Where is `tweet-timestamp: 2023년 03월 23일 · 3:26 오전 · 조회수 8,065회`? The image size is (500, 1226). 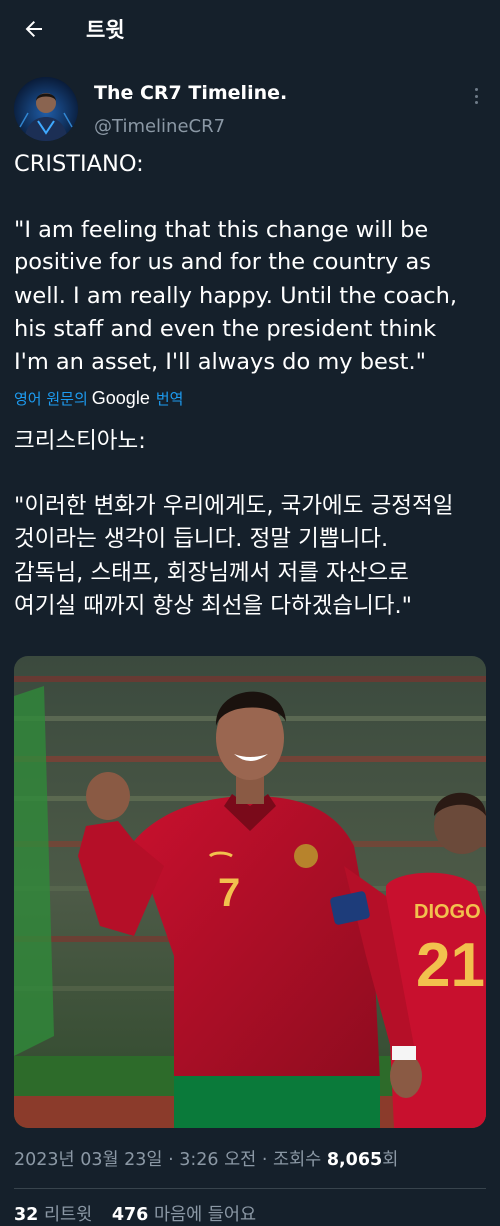
tweet-timestamp: 2023년 03월 23일 · 3:26 오전 · 조회수 8,065회 is located at coordinates (206, 1158).